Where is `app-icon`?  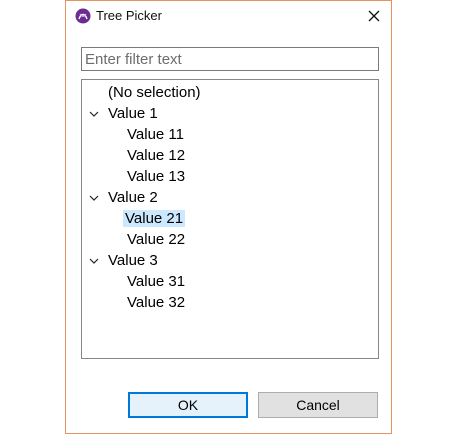 app-icon is located at coordinates (83, 16).